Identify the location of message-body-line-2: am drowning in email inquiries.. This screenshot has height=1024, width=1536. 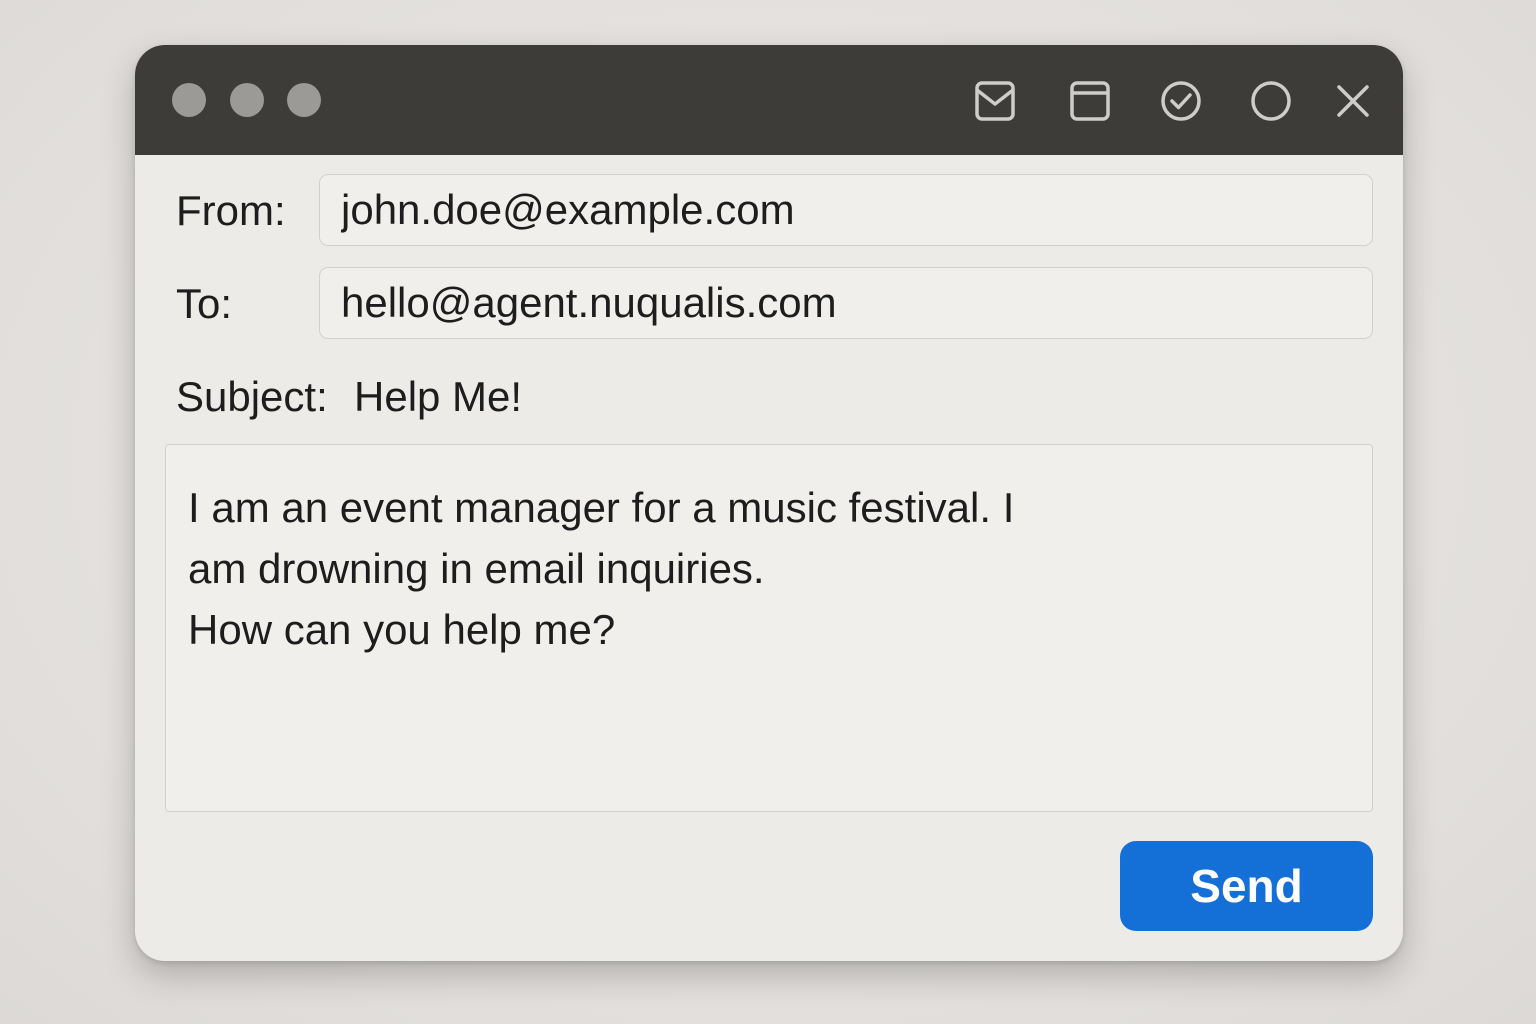
(476, 568).